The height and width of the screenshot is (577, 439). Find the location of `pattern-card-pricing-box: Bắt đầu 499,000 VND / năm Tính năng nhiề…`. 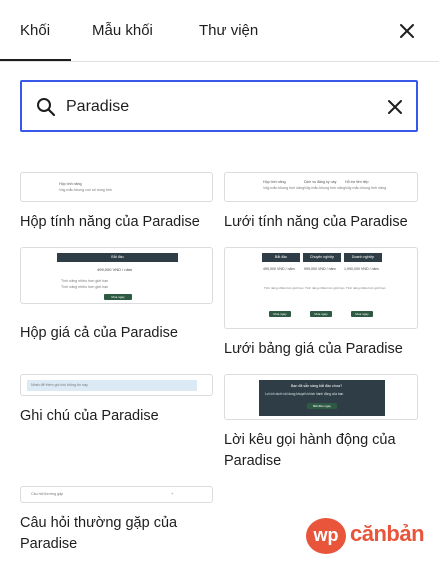

pattern-card-pricing-box: Bắt đầu 499,000 VND / năm Tính năng nhiề… is located at coordinates (116, 296).